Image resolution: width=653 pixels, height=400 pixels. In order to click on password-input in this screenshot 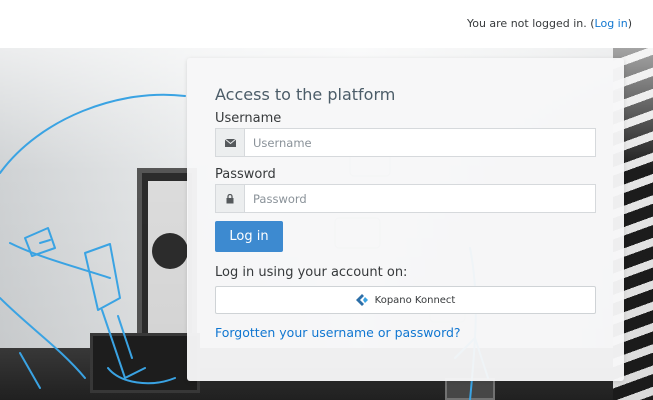, I will do `click(420, 198)`.